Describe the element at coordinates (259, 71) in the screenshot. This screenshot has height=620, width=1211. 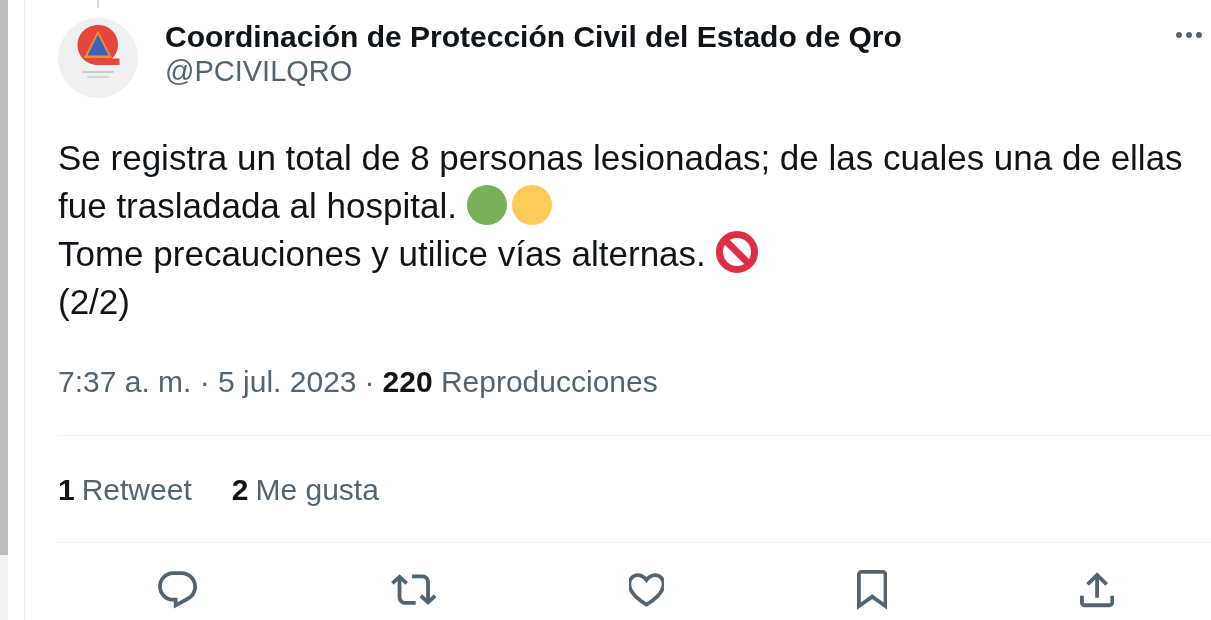
I see `author-handle: @PCIVILQRO` at that location.